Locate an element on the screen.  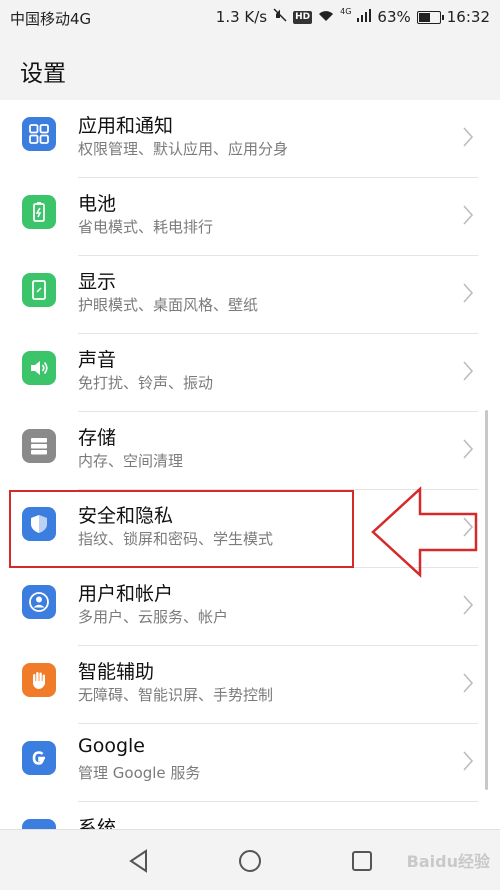
settings-item-assist: 智能辅助 无障碍、智能识屏、手势控制 is located at coordinates (250, 685).